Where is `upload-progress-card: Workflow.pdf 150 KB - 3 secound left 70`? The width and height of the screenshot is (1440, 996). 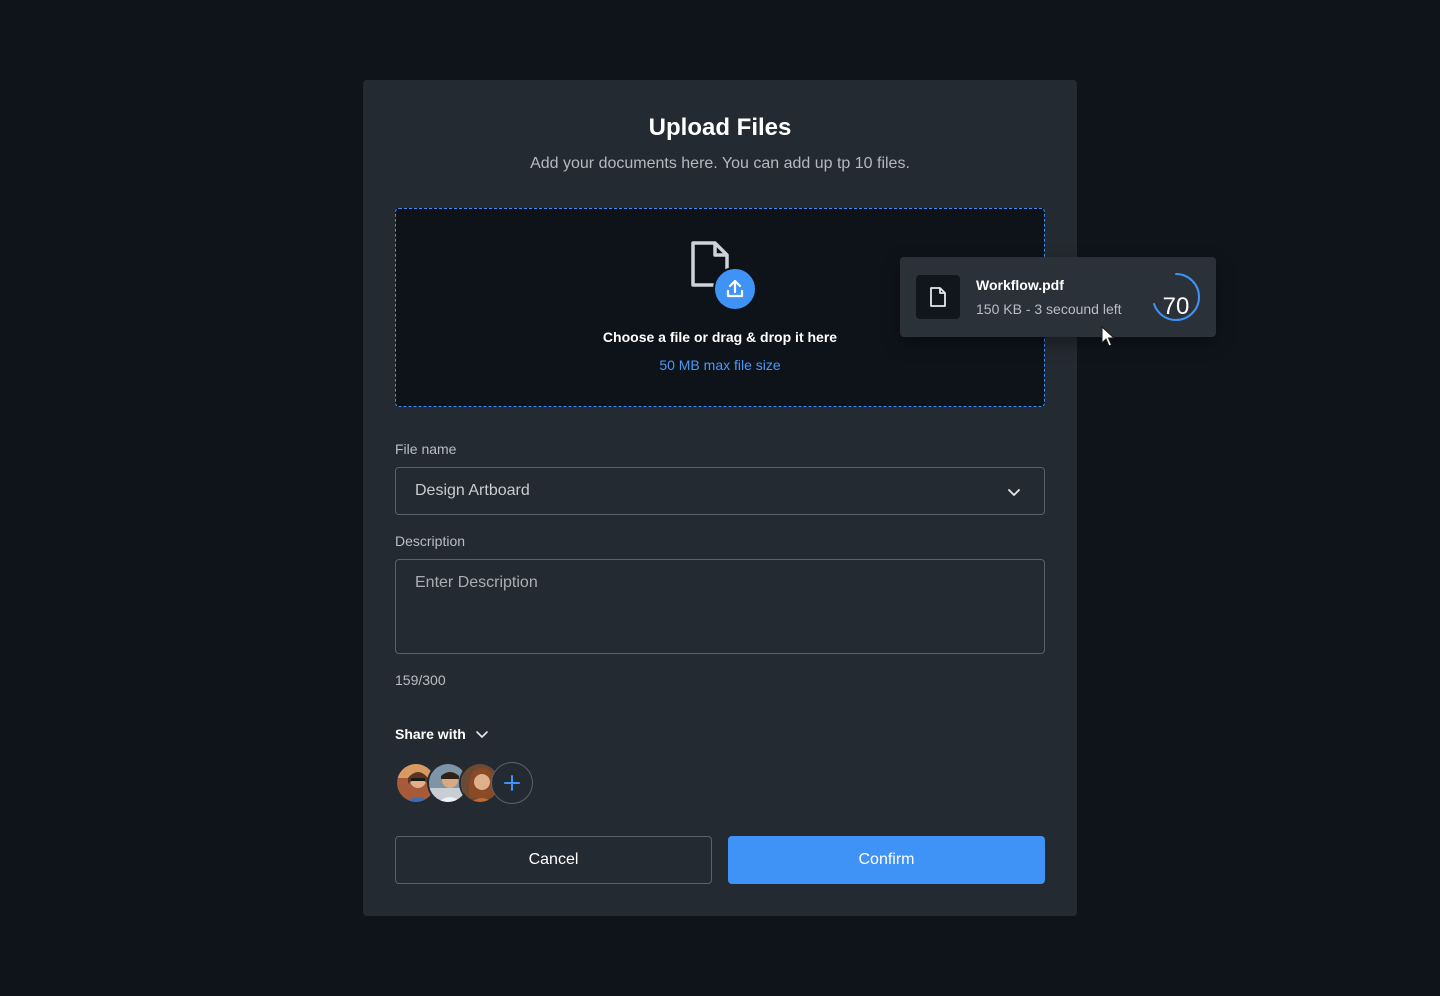
upload-progress-card: Workflow.pdf 150 KB - 3 secound left 70 is located at coordinates (1058, 297).